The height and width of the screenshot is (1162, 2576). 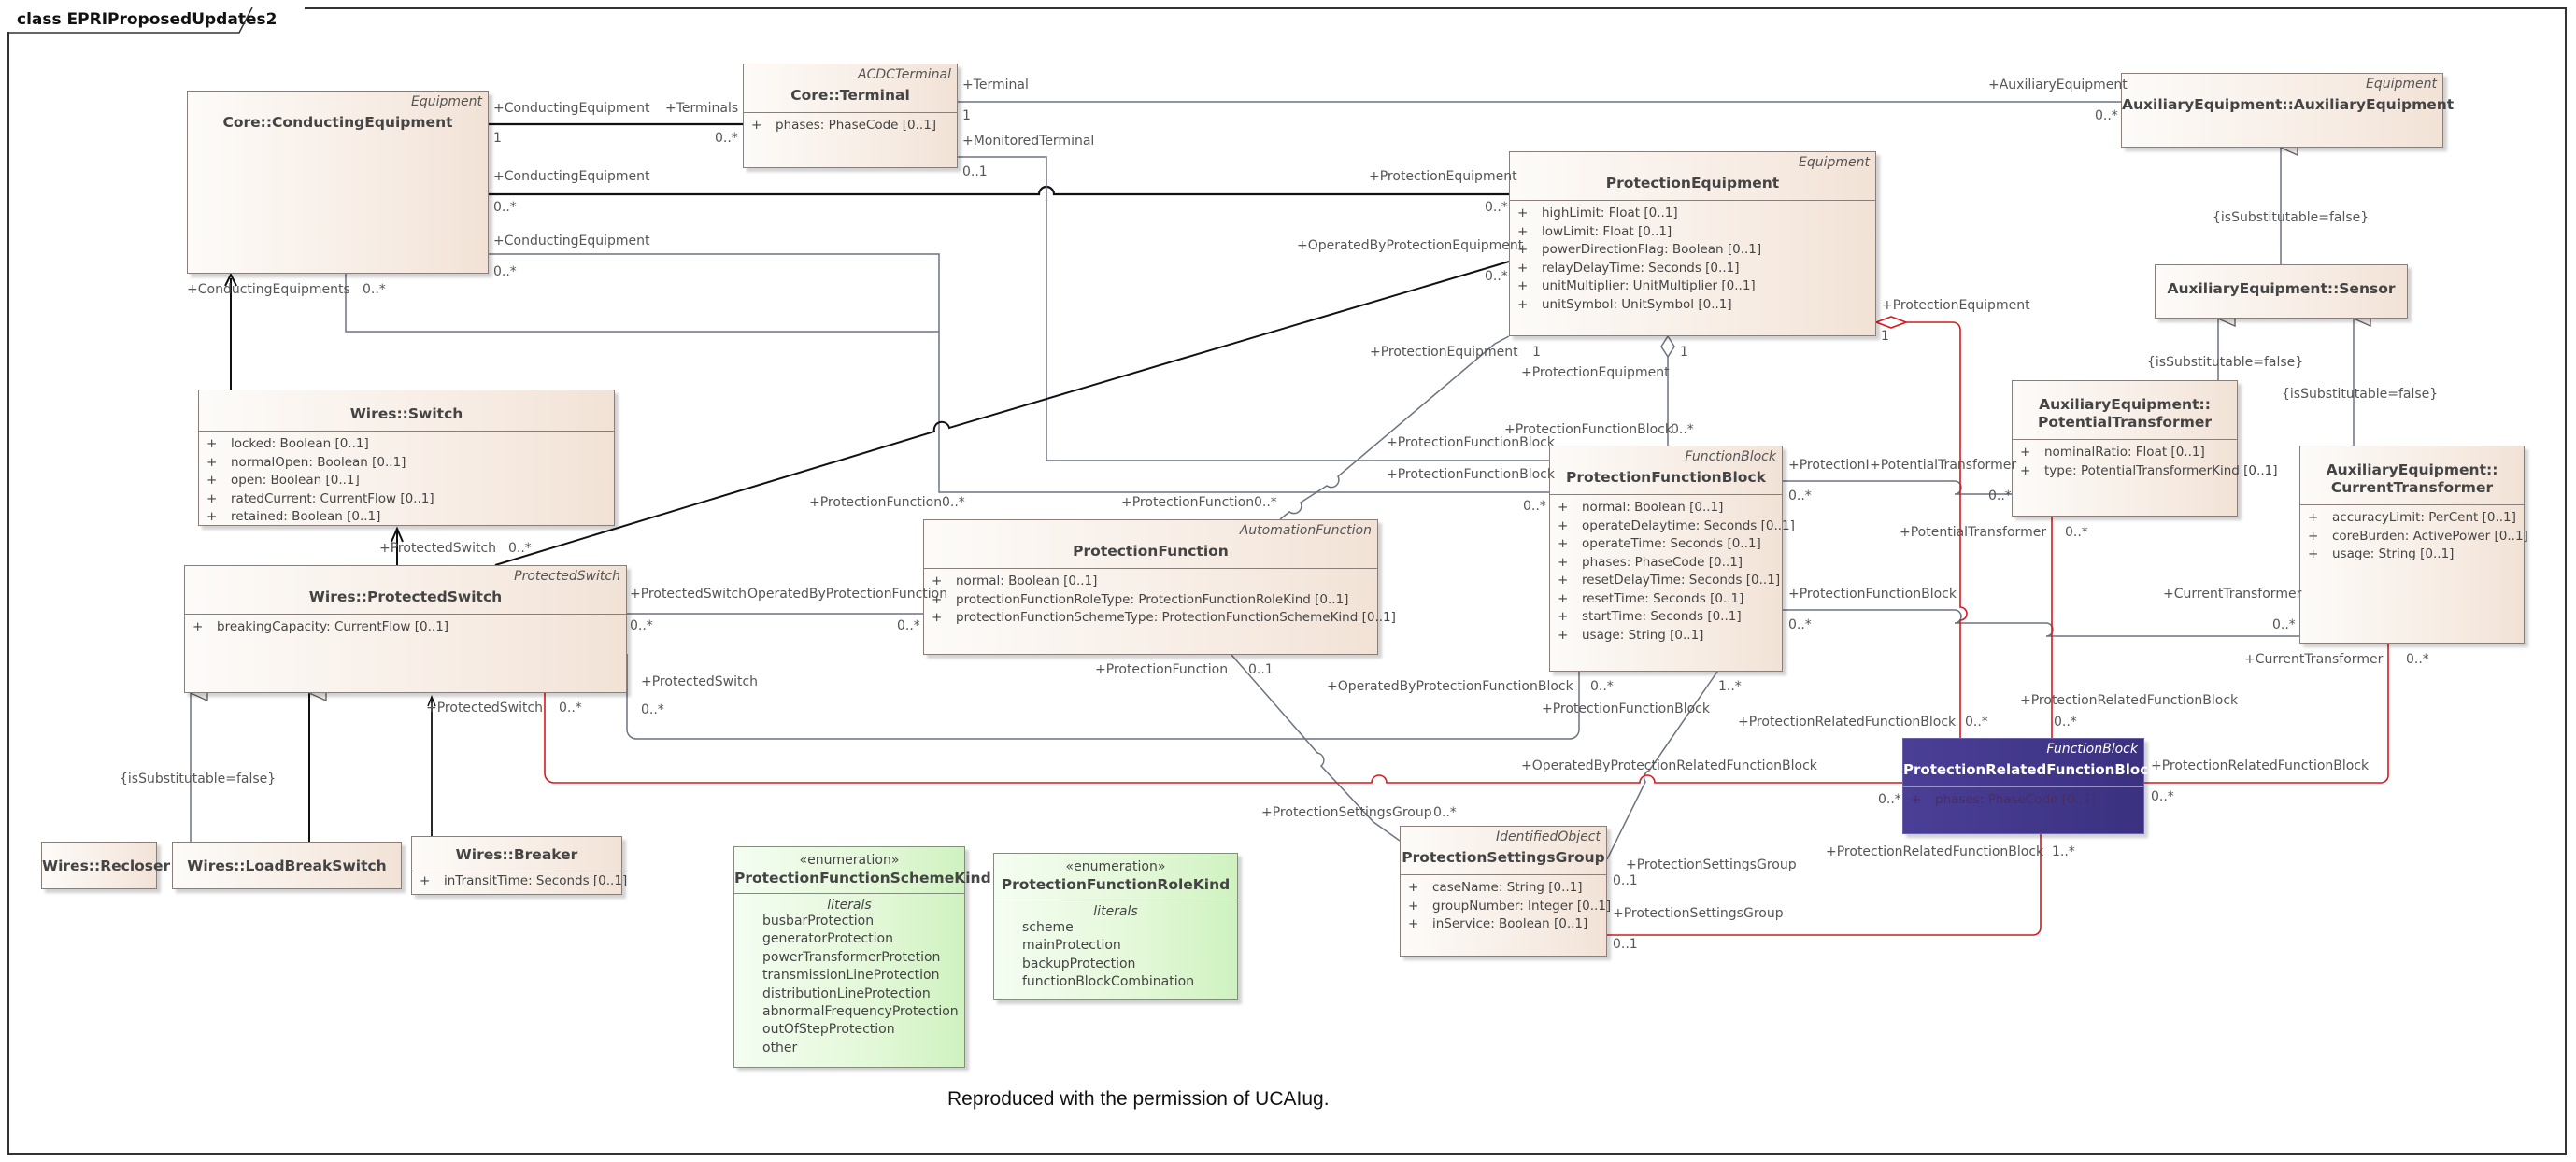 I want to click on role-label: OperatedByProtectionFunction, so click(x=848, y=594).